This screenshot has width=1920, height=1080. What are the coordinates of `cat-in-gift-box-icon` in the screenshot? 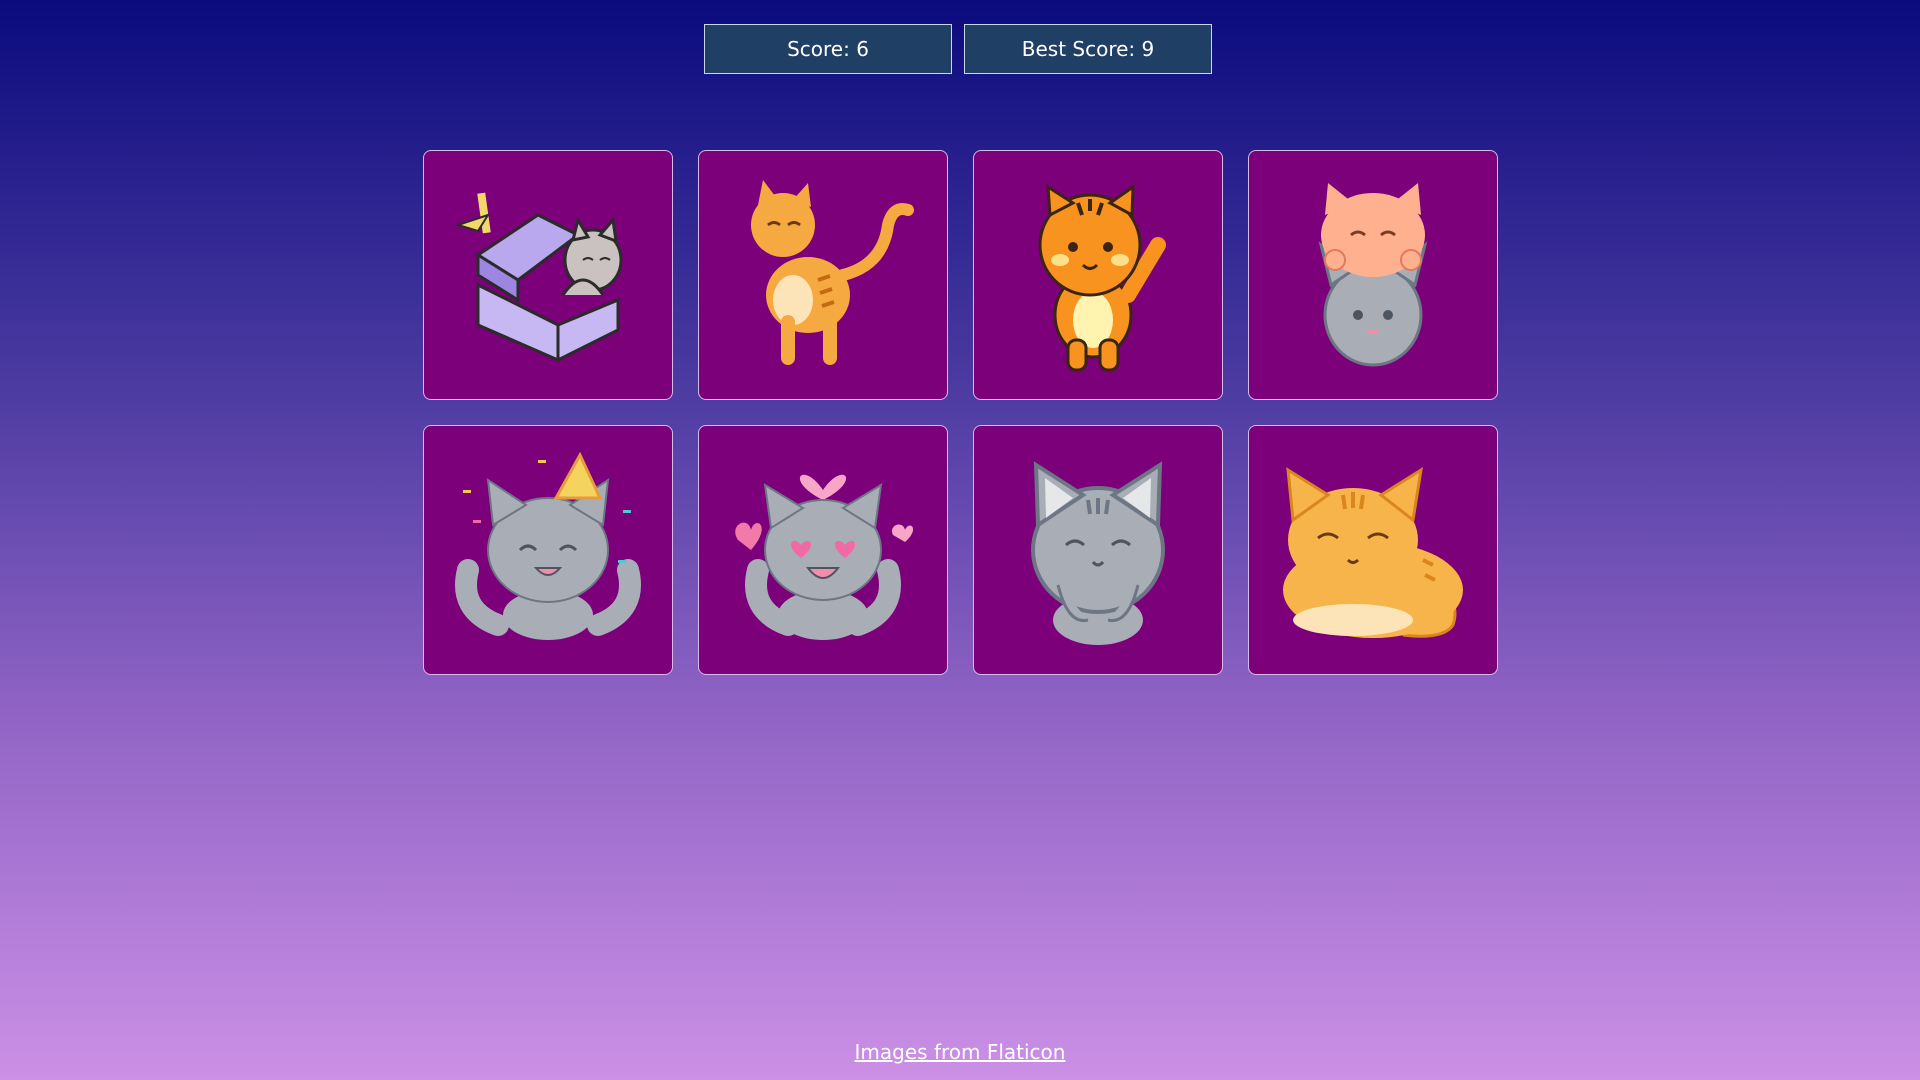 It's located at (538, 277).